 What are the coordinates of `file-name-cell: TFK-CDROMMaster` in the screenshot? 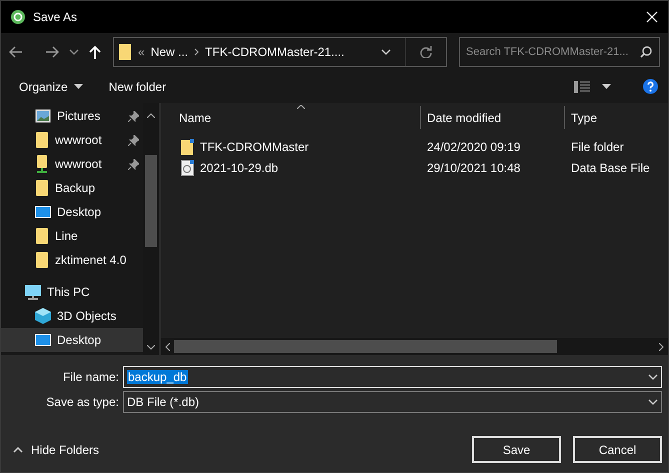 It's located at (291, 146).